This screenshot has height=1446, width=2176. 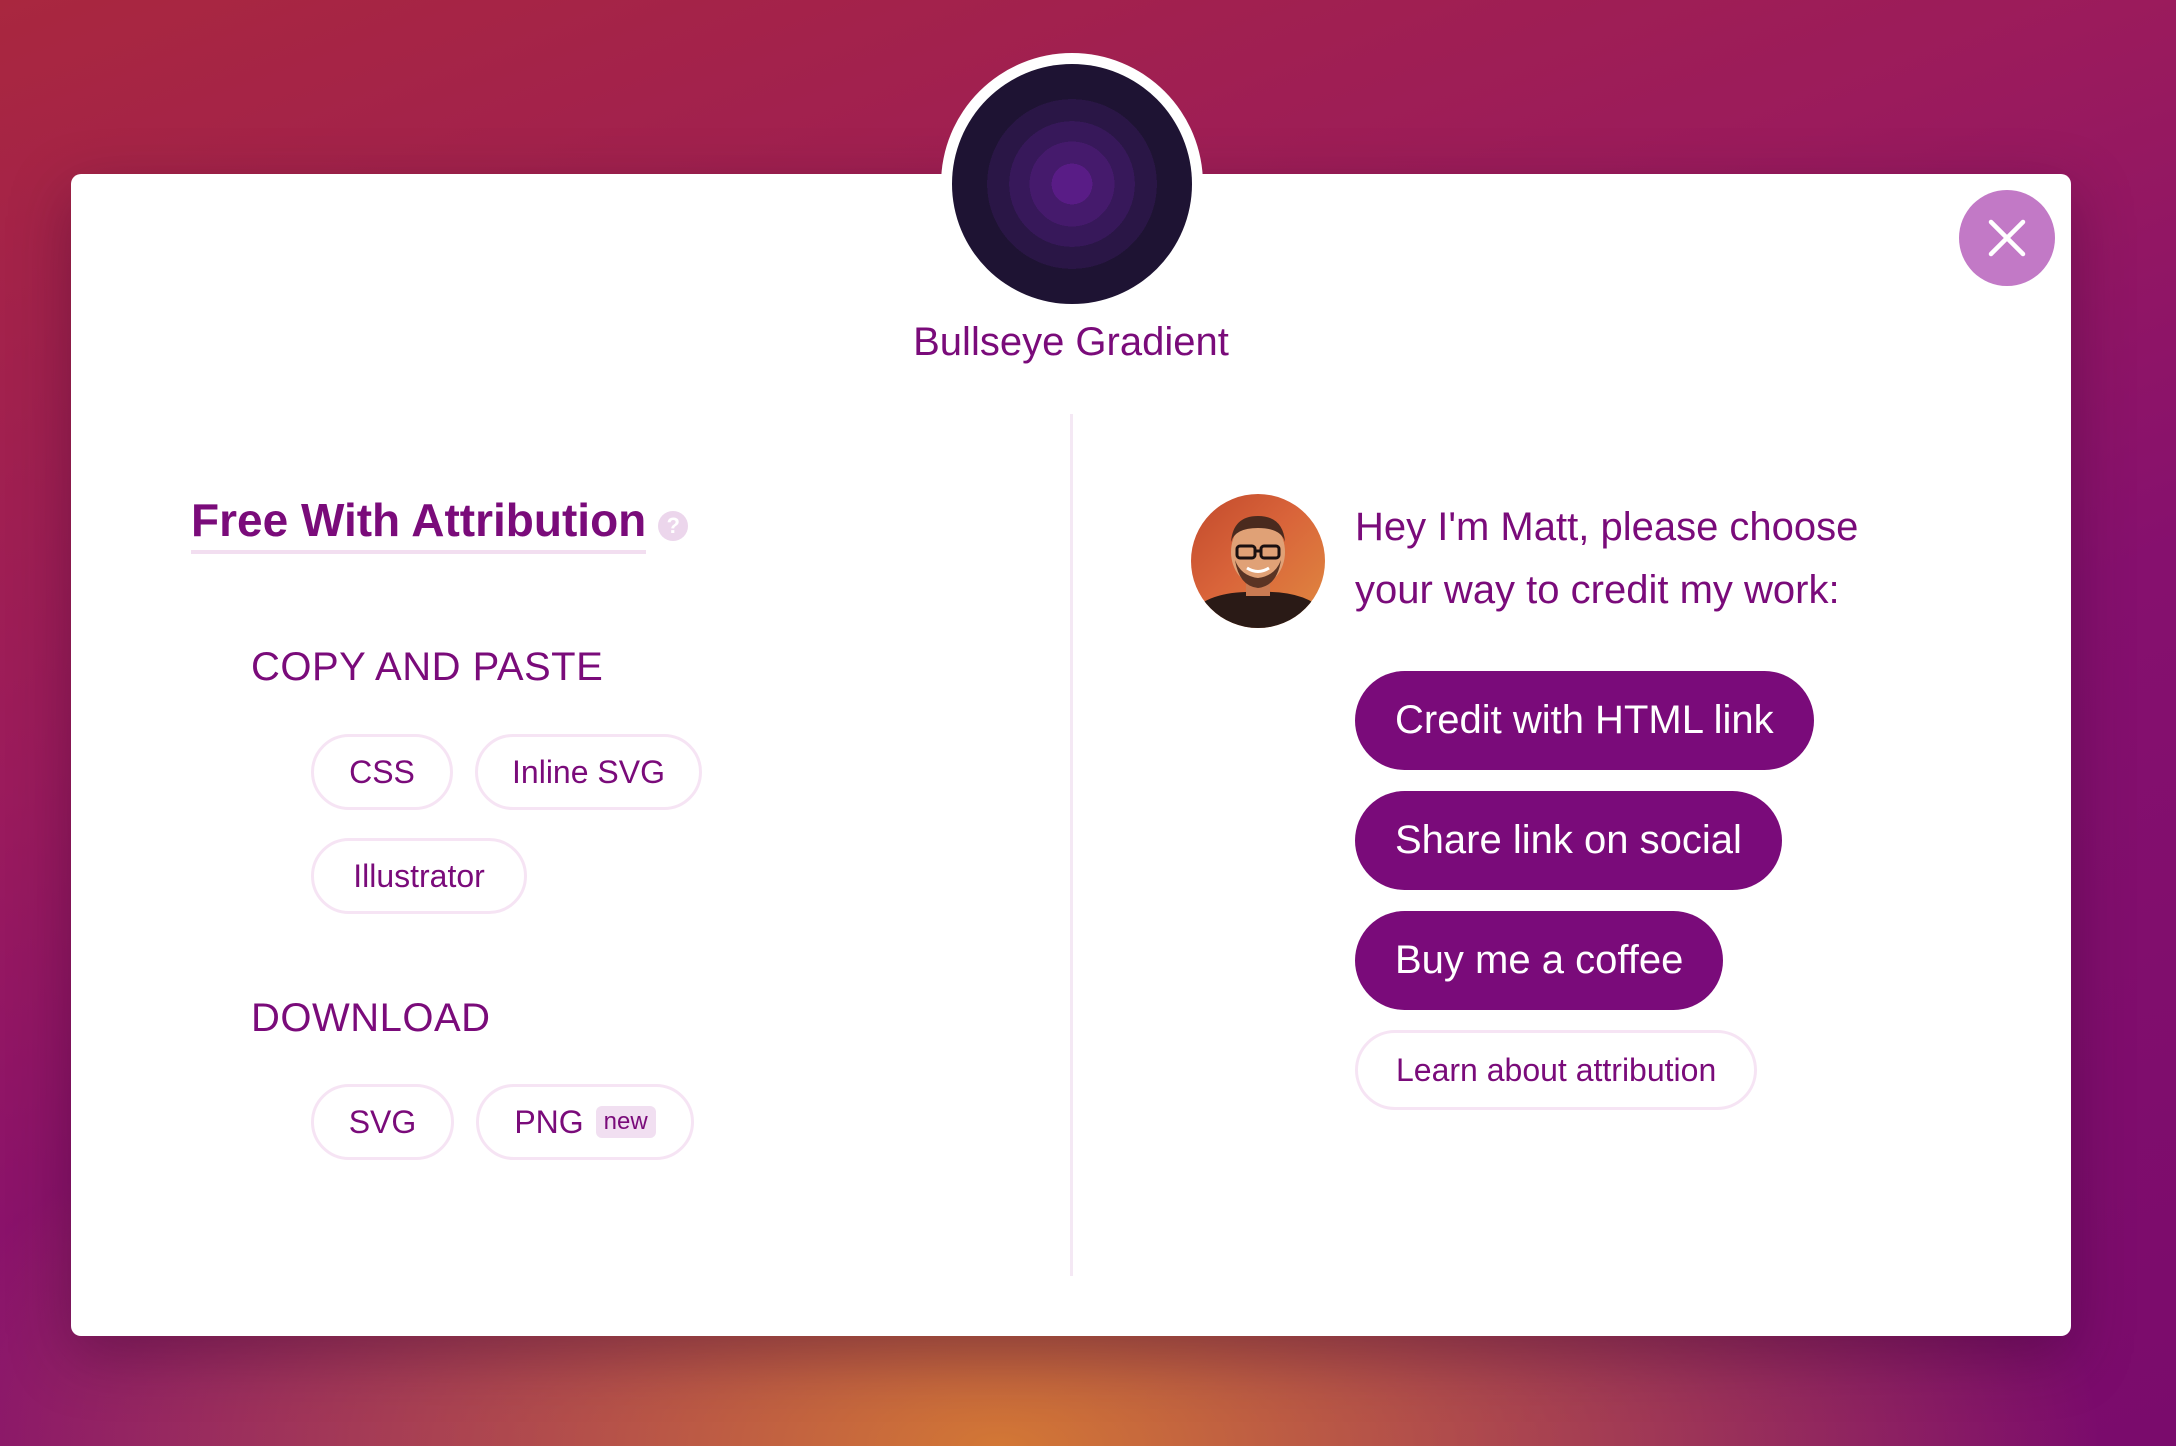 I want to click on share-social-label: Share link on social, so click(x=1568, y=840).